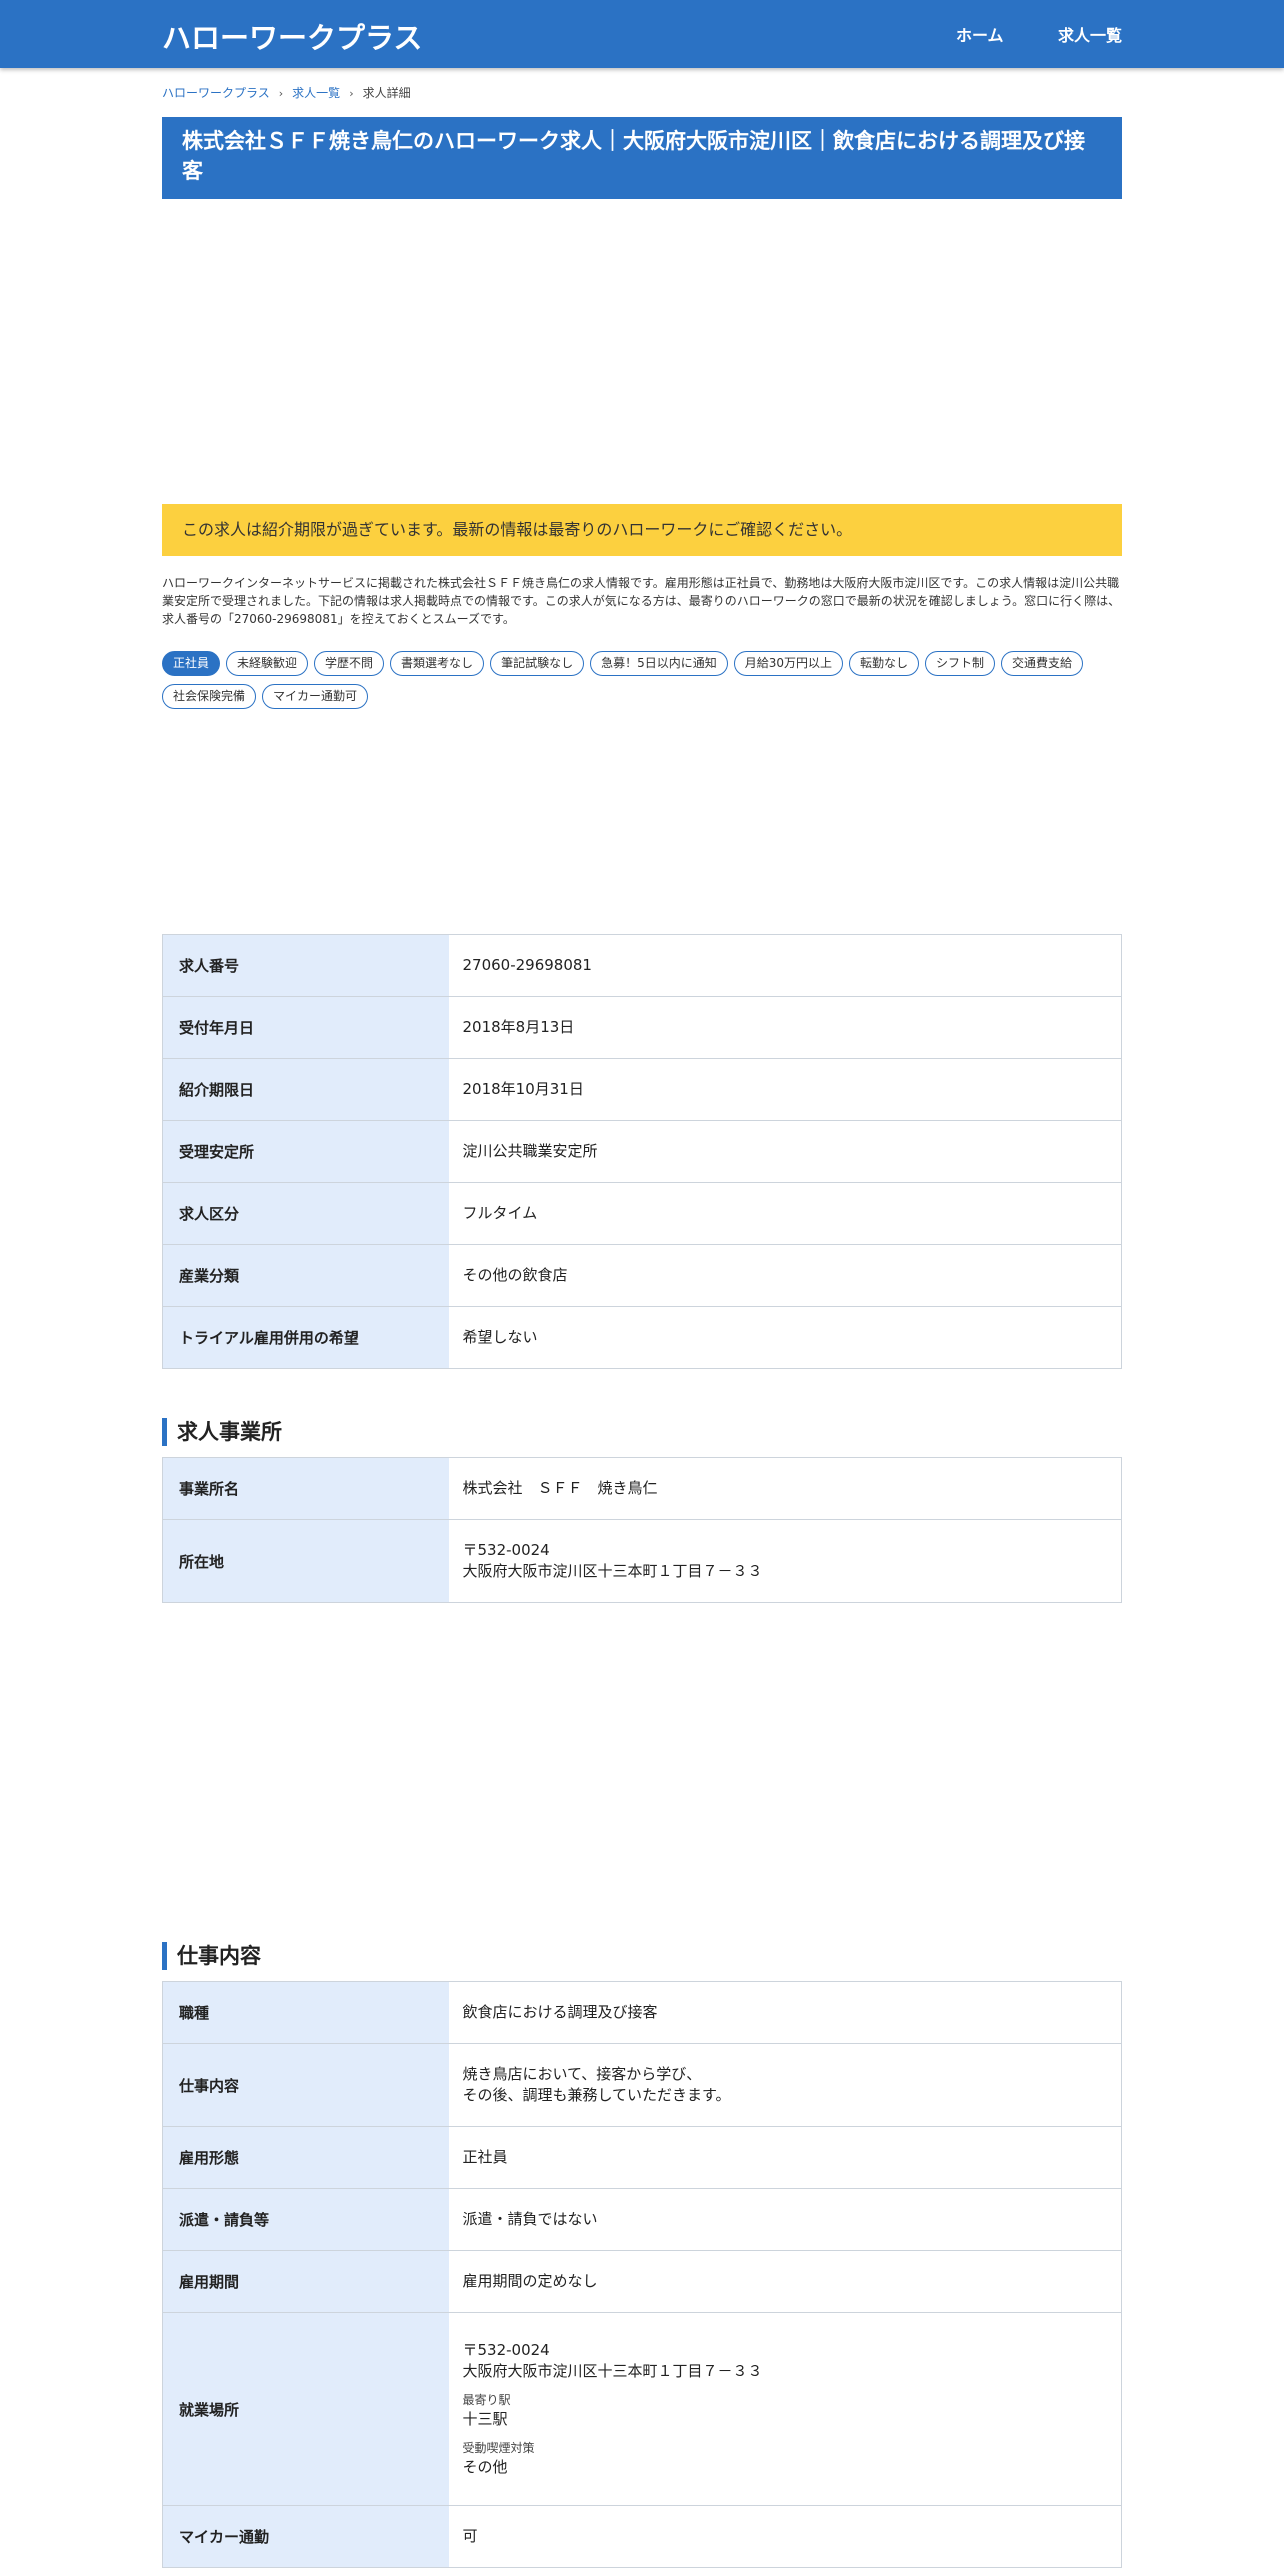 Image resolution: width=1284 pixels, height=2568 pixels. What do you see at coordinates (305, 2536) in the screenshot?
I see `row-label: マイカー通勤` at bounding box center [305, 2536].